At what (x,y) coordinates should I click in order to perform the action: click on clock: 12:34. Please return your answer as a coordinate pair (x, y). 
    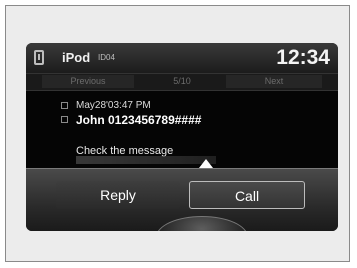
    Looking at the image, I should click on (303, 57).